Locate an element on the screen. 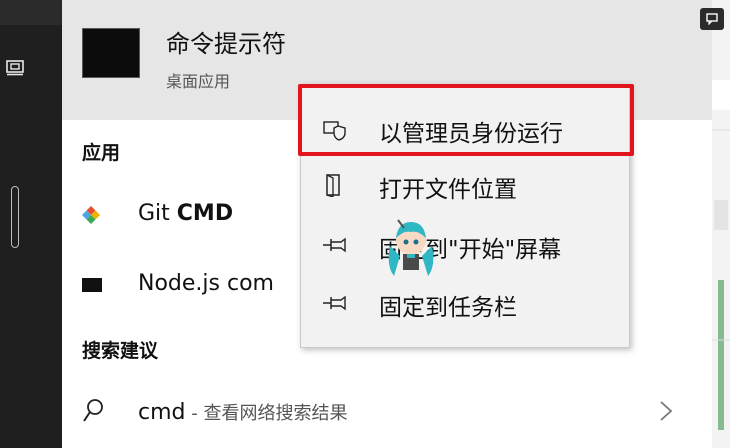  app-name-prefix: Node.js com is located at coordinates (206, 283).